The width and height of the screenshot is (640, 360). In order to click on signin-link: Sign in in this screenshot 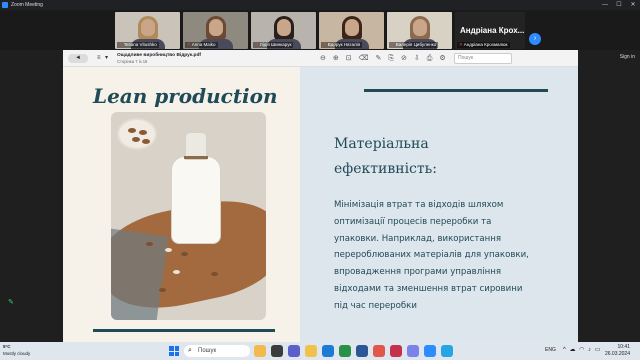, I will do `click(627, 57)`.